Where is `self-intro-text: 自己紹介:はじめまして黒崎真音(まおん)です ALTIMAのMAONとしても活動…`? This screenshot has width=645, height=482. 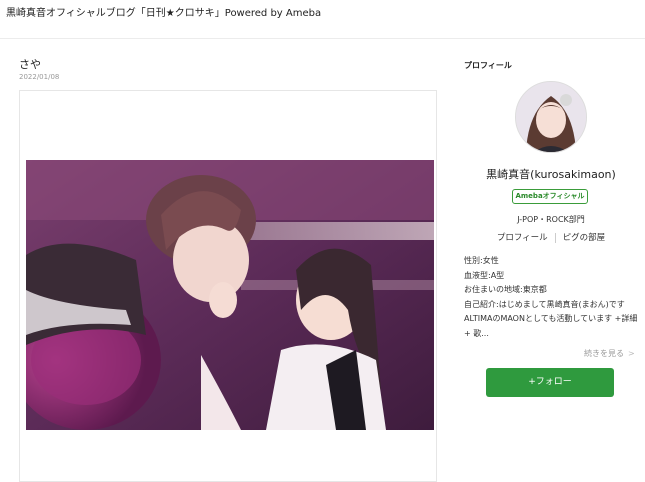 self-intro-text: 自己紹介:はじめまして黒崎真音(まおん)です ALTIMAのMAONとしても活動… is located at coordinates (551, 318).